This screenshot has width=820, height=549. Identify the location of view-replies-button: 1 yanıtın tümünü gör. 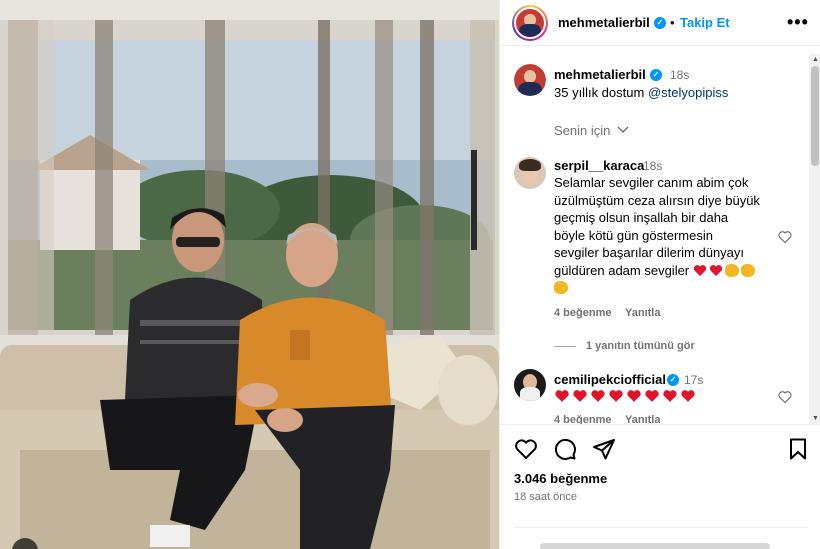
(640, 346).